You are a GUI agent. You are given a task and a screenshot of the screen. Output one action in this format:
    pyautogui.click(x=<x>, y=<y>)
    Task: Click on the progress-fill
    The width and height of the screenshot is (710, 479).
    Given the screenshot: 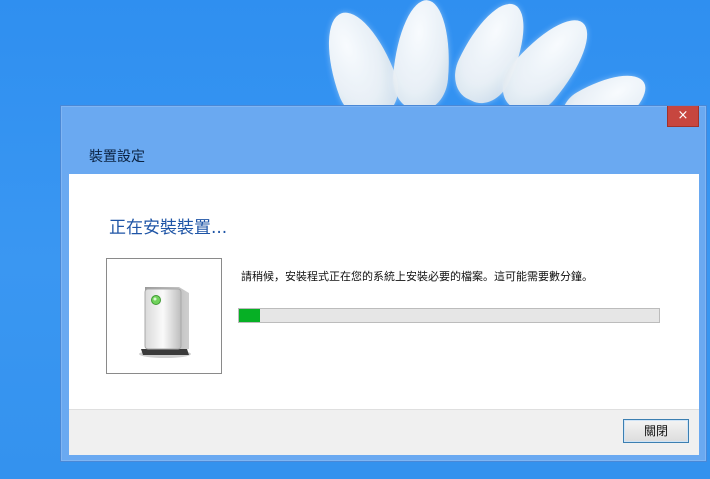 What is the action you would take?
    pyautogui.click(x=249, y=315)
    